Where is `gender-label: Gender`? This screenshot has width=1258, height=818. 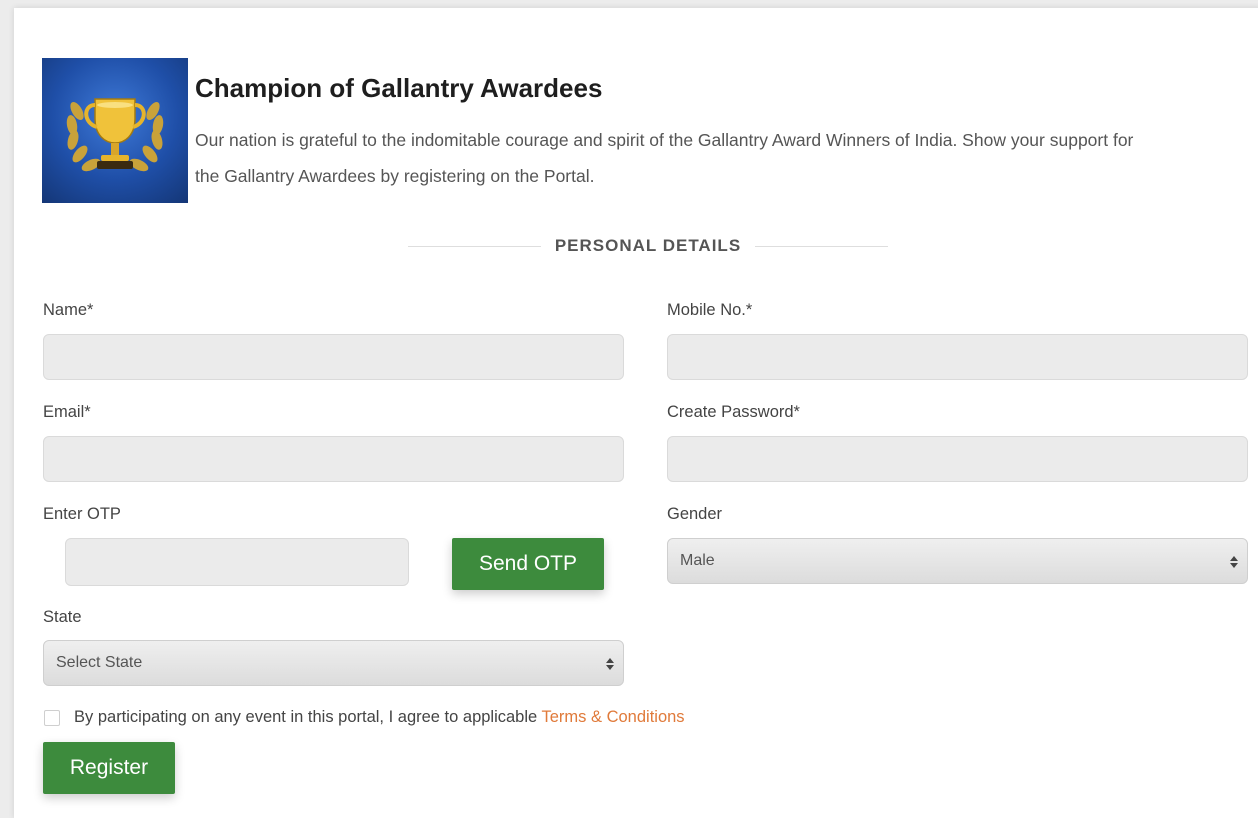 gender-label: Gender is located at coordinates (695, 514).